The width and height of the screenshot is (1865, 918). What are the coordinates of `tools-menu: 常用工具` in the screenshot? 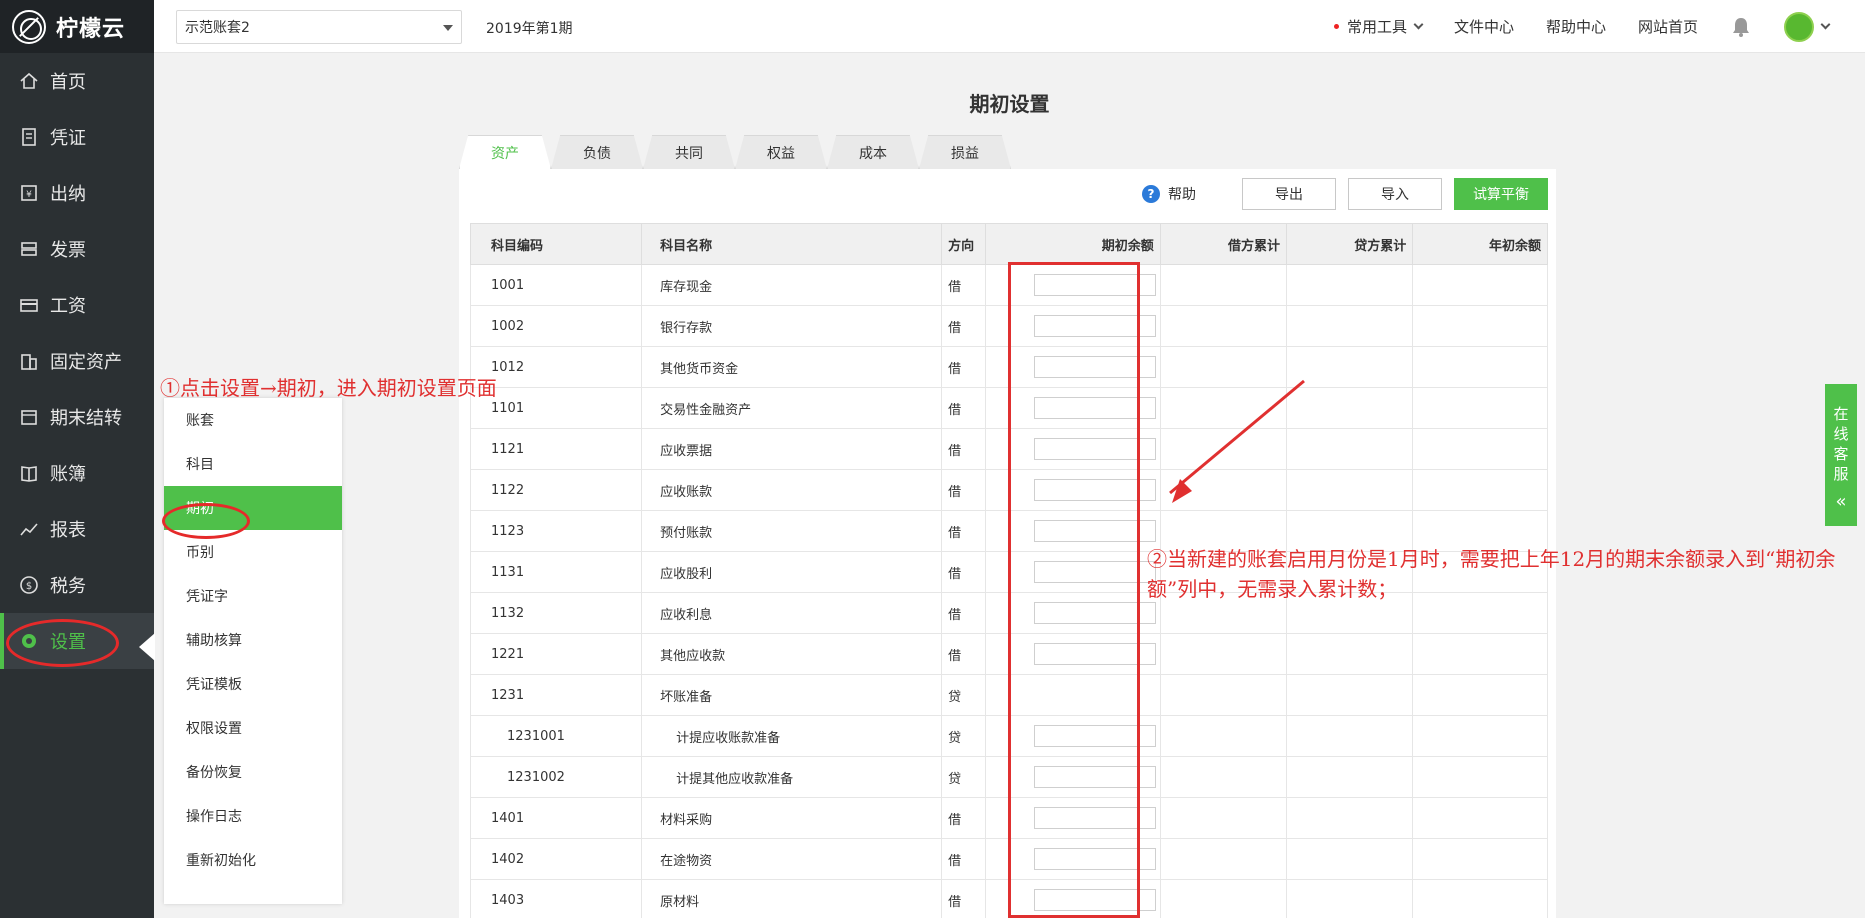 It's located at (1378, 26).